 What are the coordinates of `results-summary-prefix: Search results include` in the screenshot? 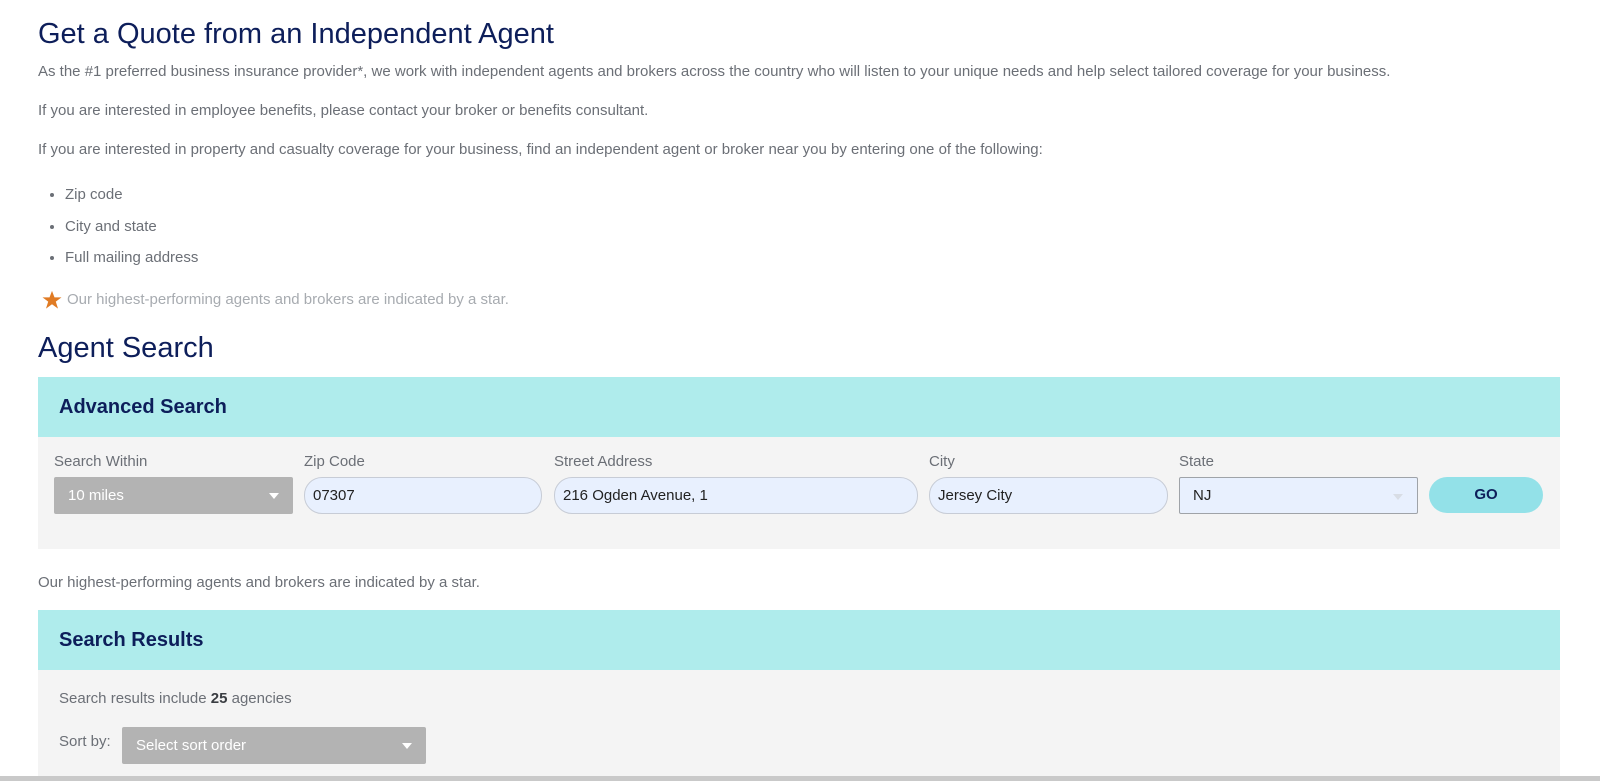 It's located at (135, 698).